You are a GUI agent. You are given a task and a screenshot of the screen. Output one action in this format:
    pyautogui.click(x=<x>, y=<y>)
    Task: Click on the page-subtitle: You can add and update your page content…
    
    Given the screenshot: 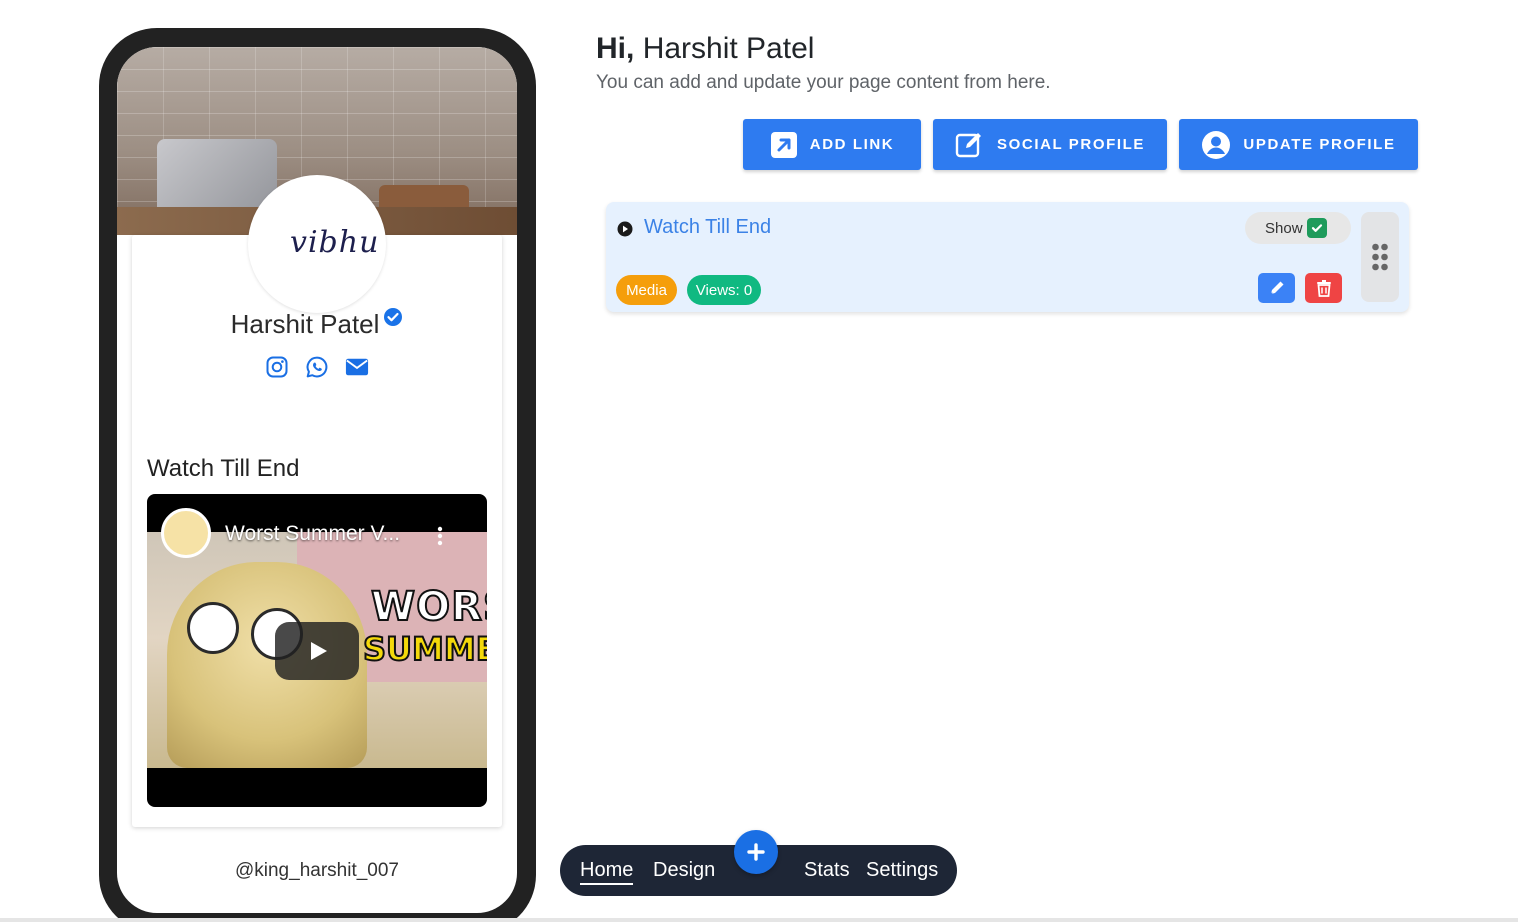 What is the action you would take?
    pyautogui.click(x=823, y=82)
    